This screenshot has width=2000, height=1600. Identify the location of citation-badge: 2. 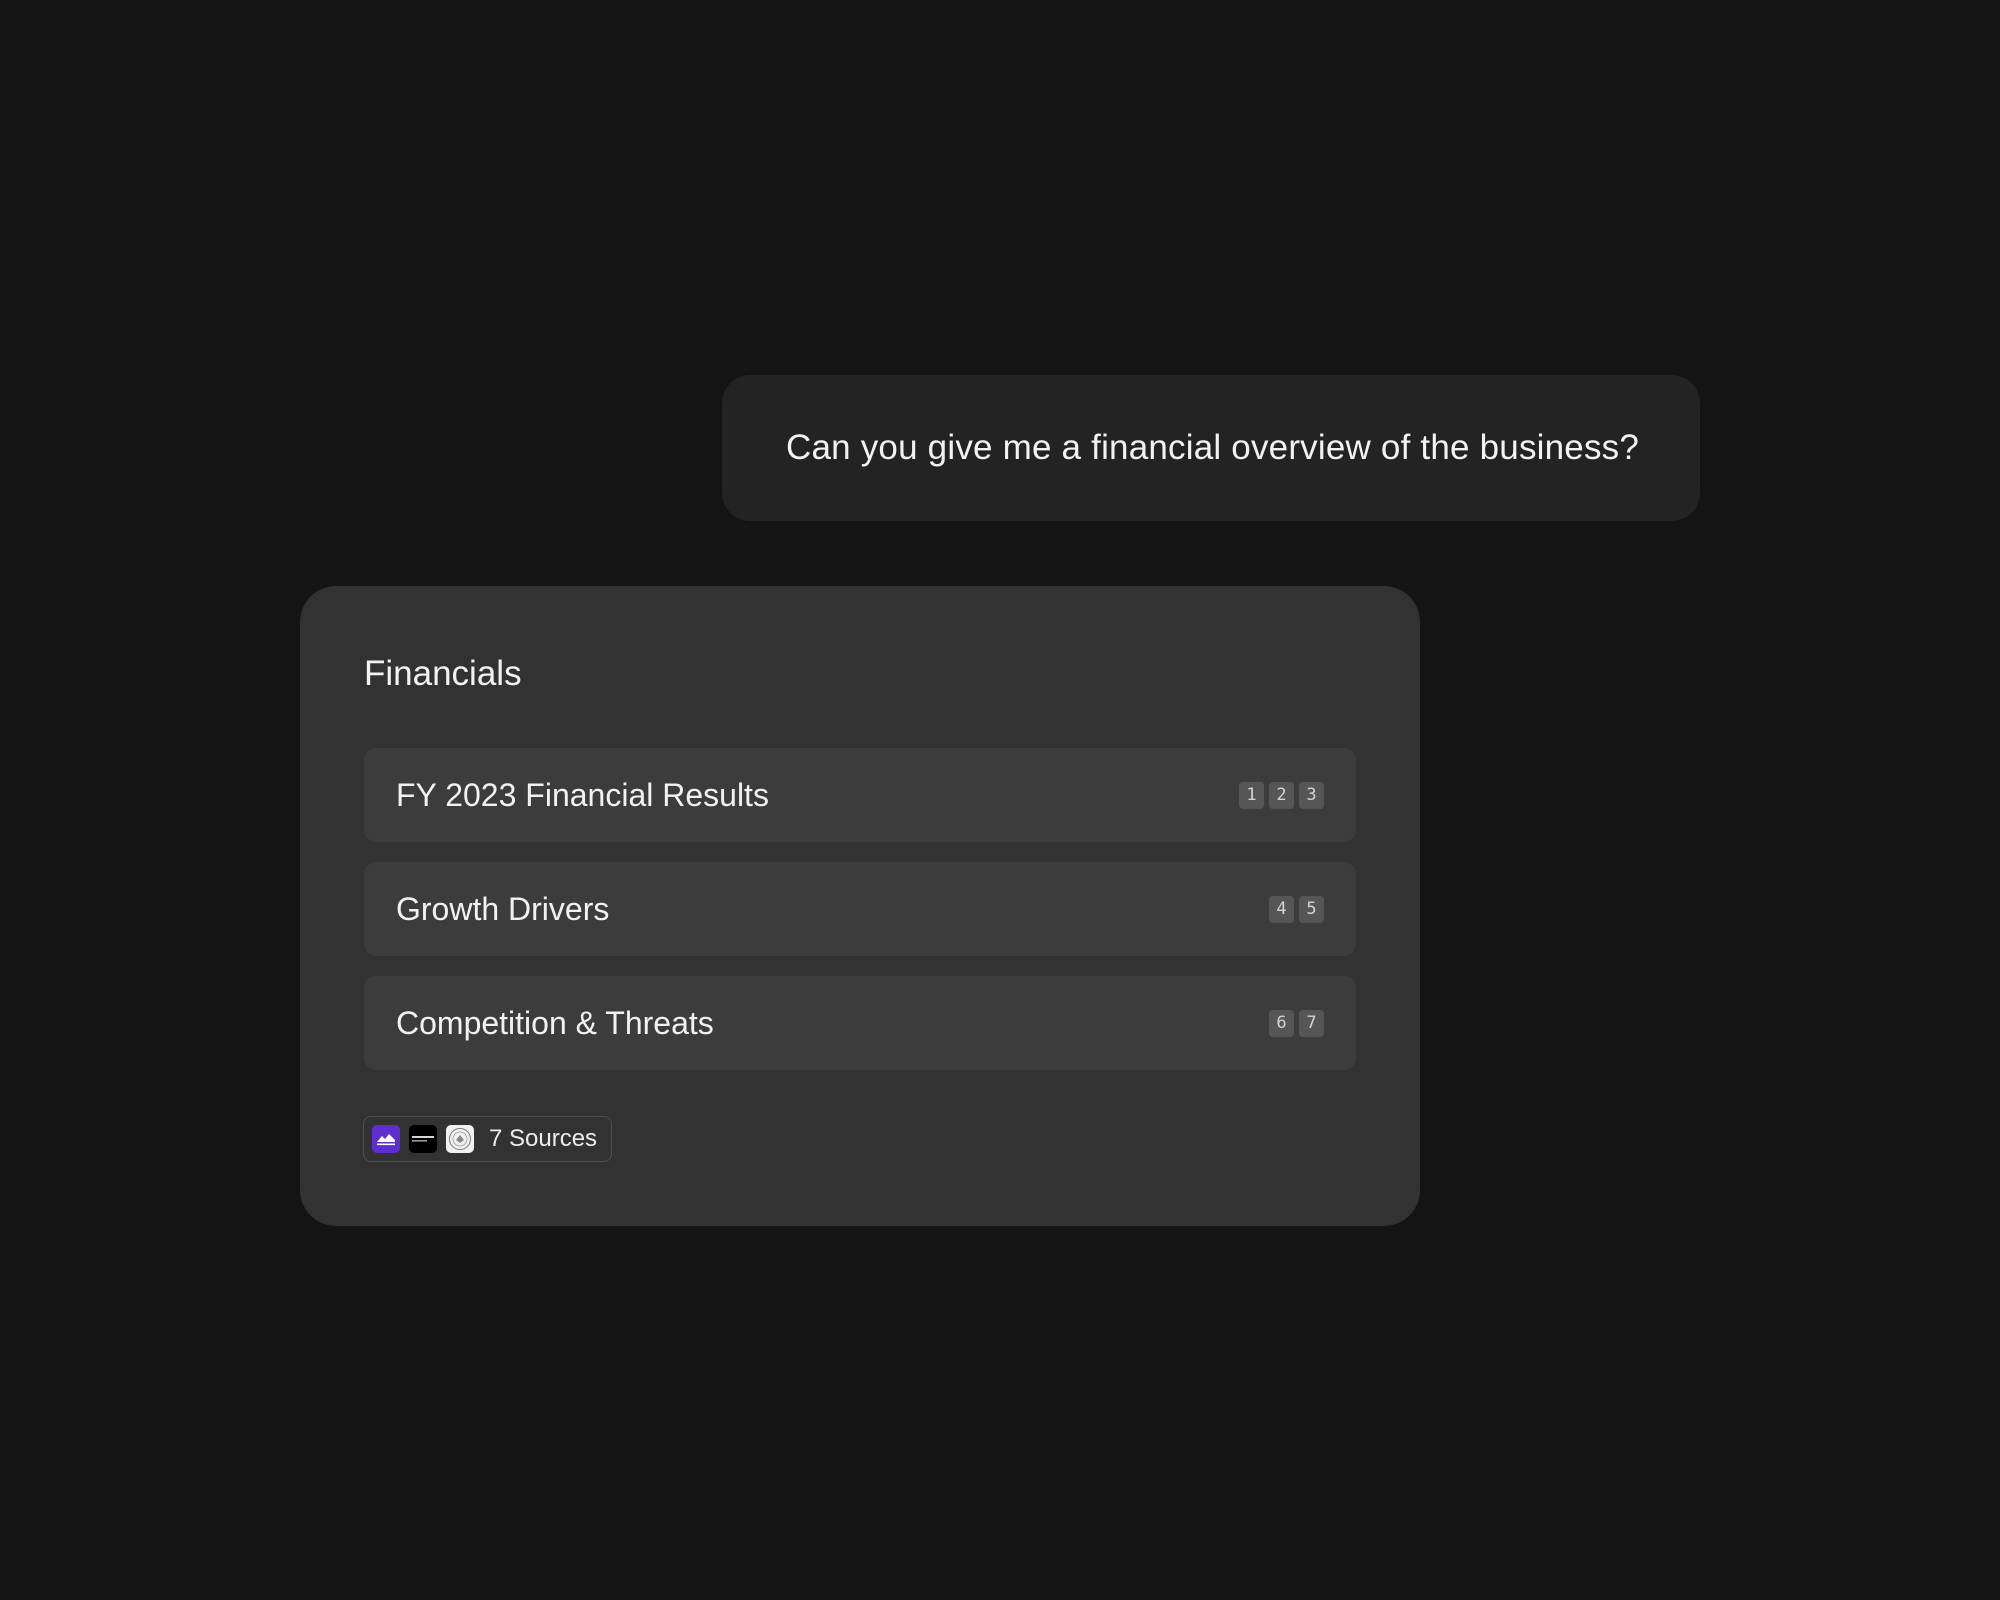
(1281, 795).